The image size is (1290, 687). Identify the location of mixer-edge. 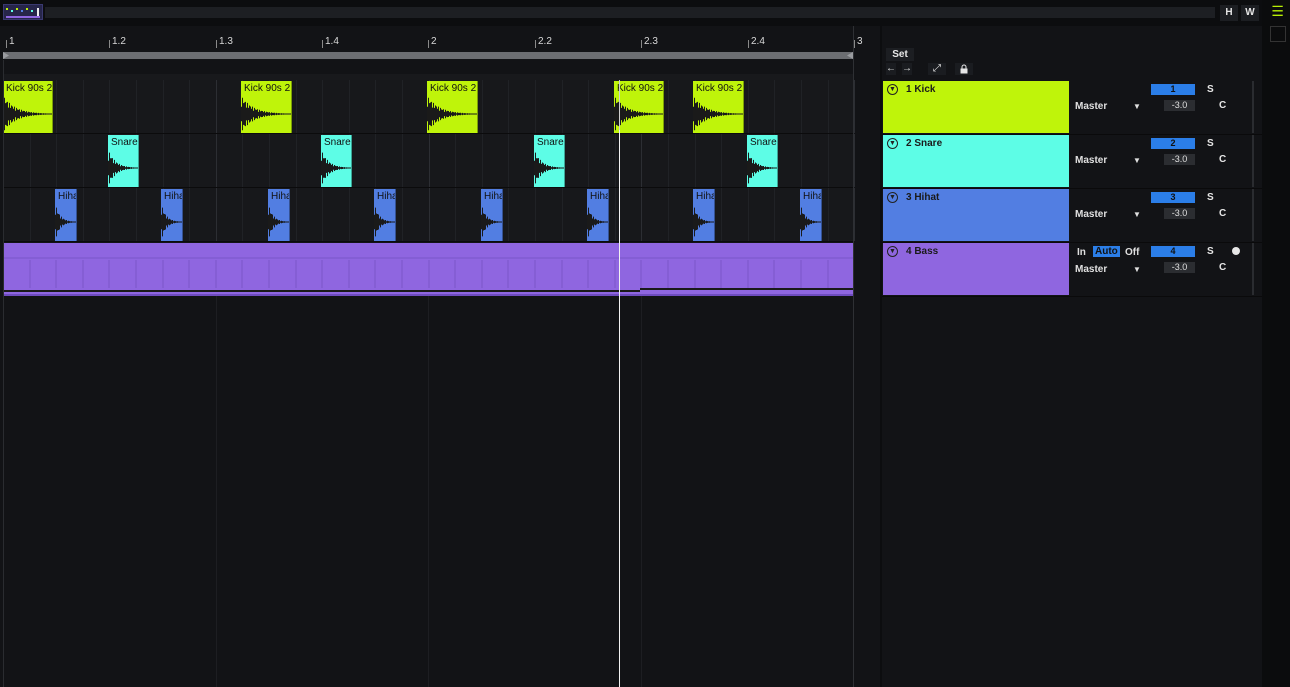
(1253, 269).